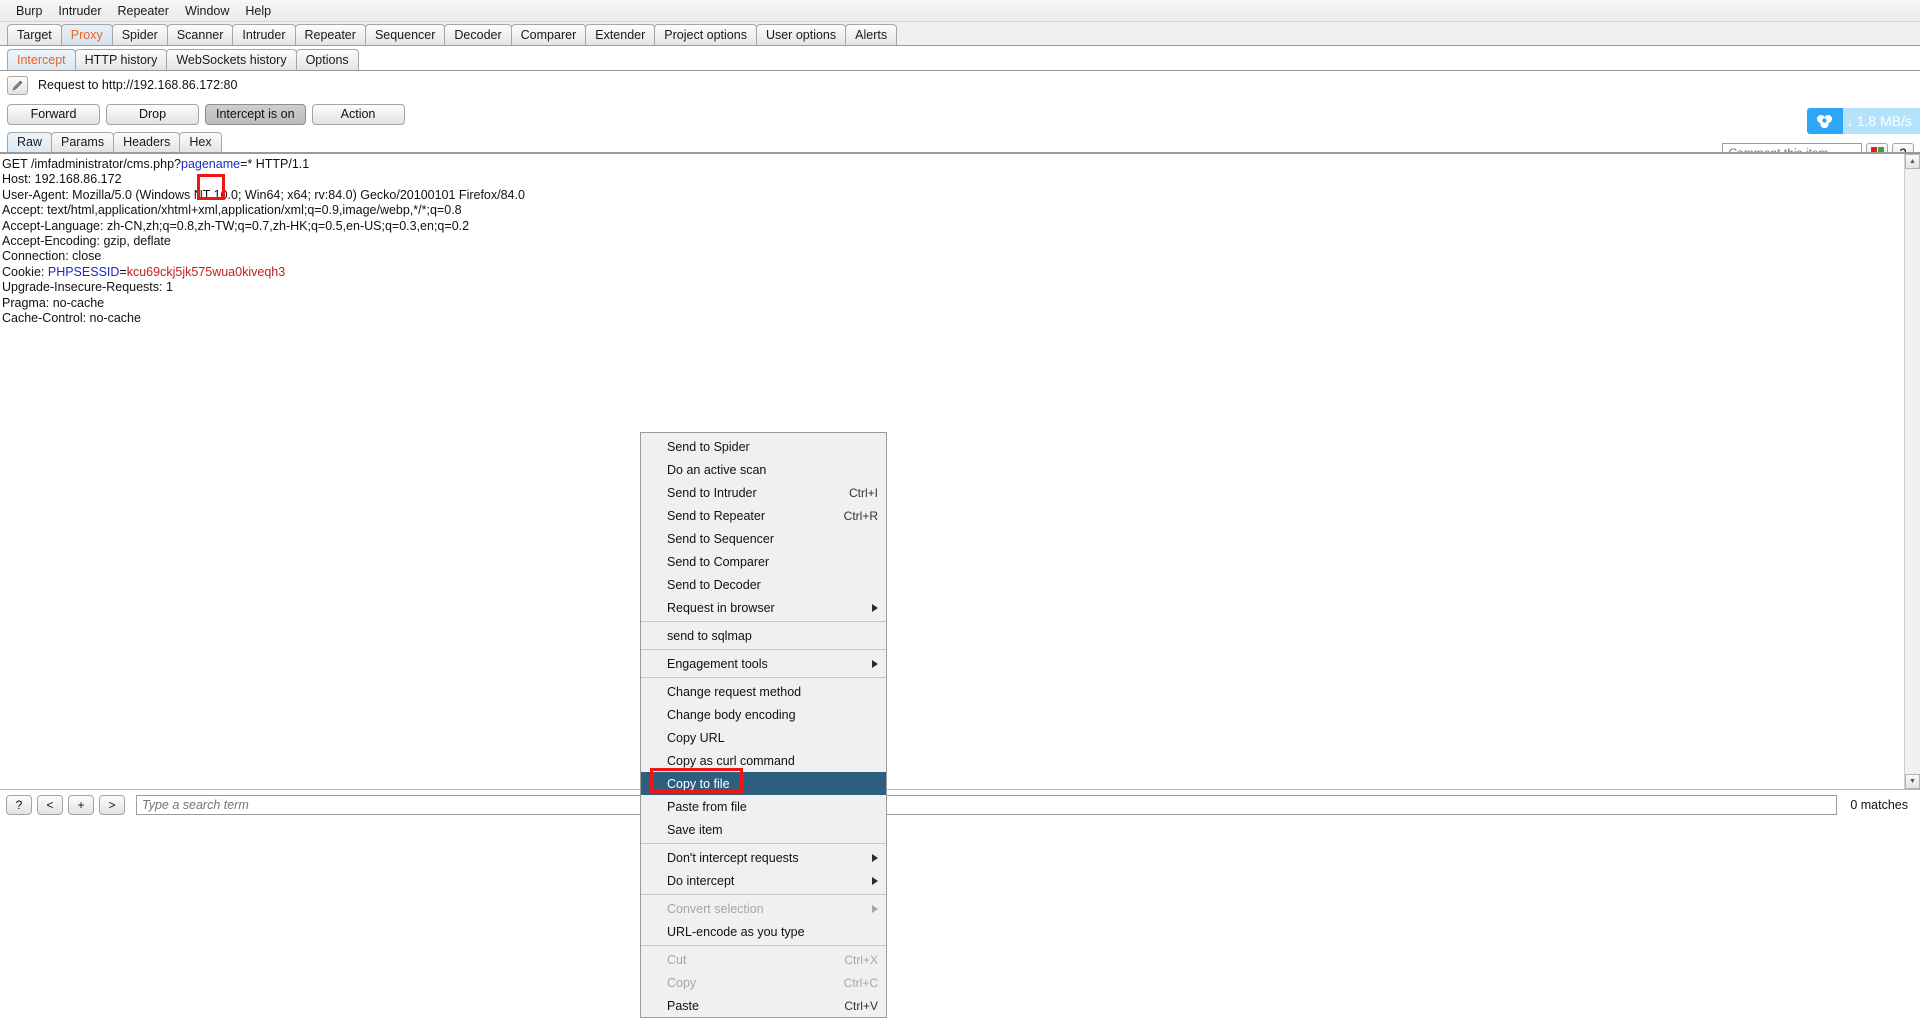  What do you see at coordinates (714, 584) in the screenshot?
I see `menu-item-label: Send to Decoder` at bounding box center [714, 584].